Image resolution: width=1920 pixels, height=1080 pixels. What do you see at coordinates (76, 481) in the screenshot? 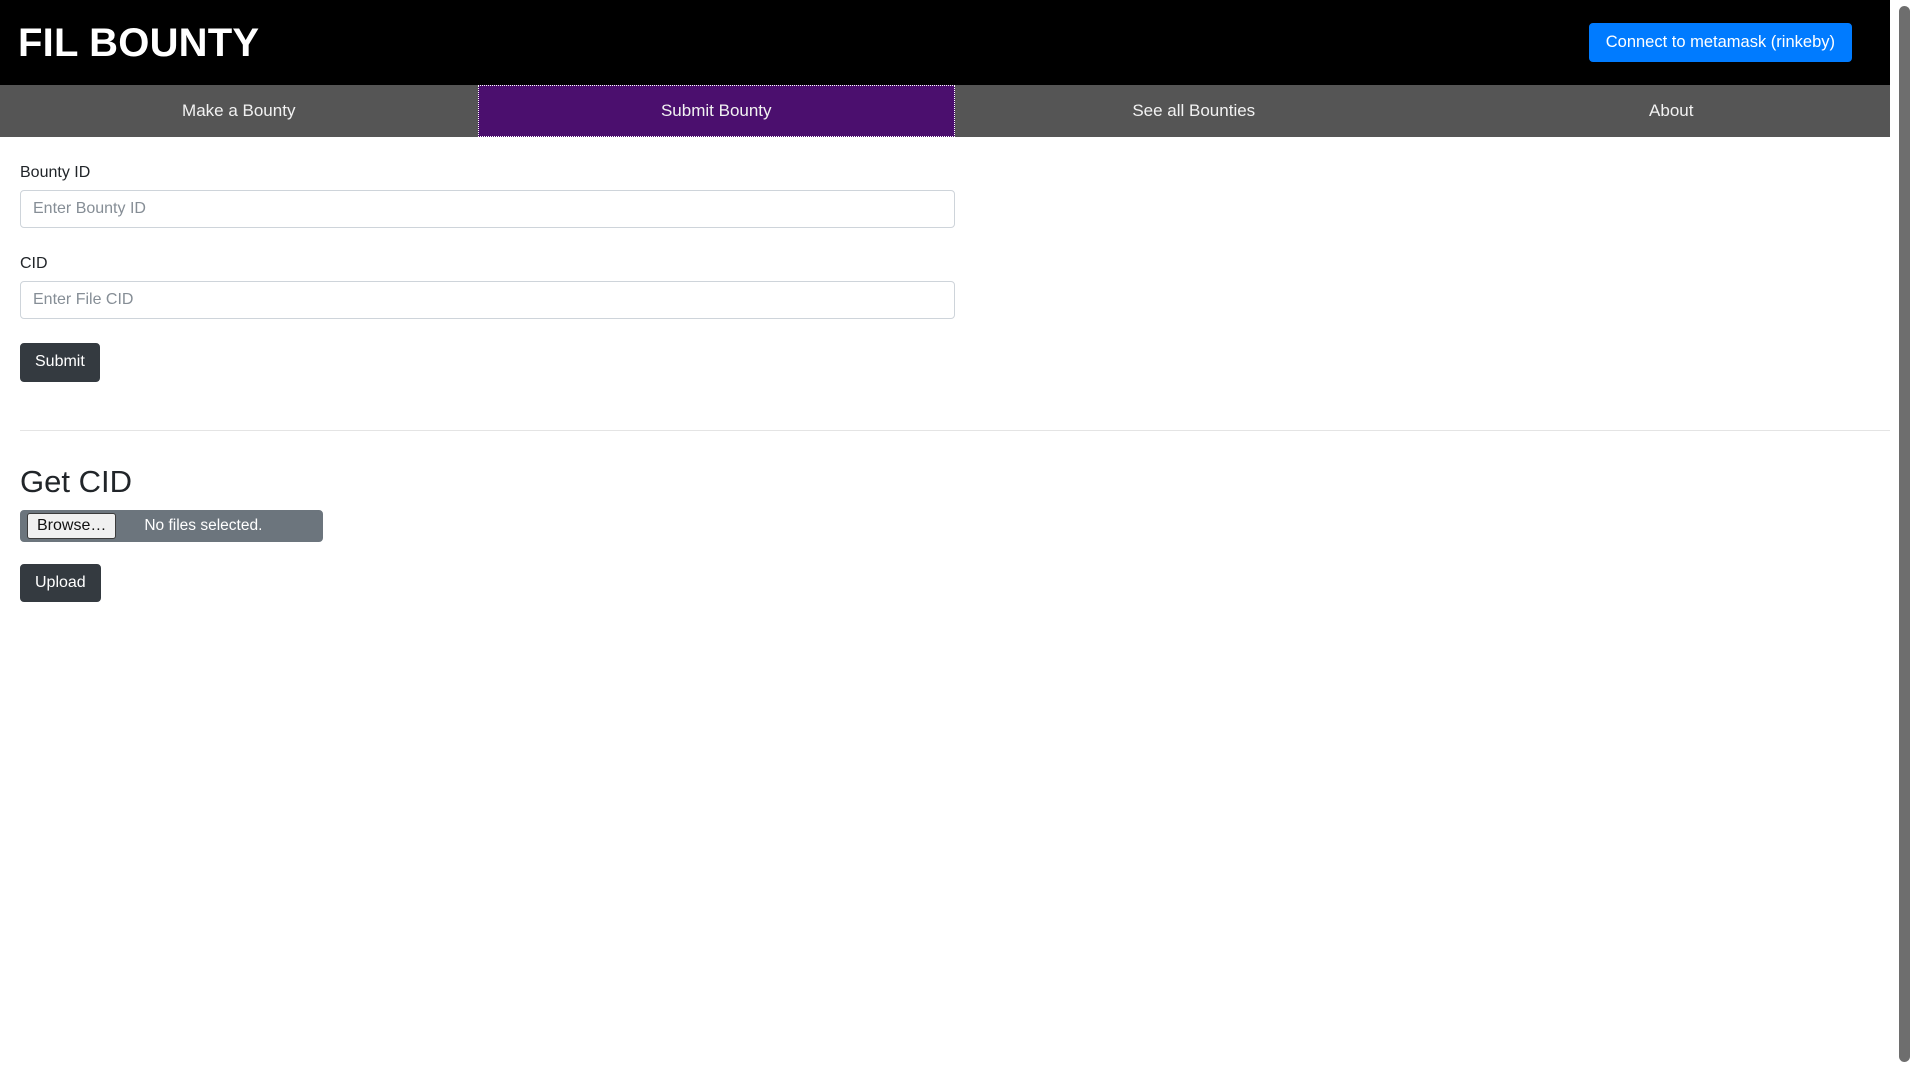
I see `get-cid-title: Get CID` at bounding box center [76, 481].